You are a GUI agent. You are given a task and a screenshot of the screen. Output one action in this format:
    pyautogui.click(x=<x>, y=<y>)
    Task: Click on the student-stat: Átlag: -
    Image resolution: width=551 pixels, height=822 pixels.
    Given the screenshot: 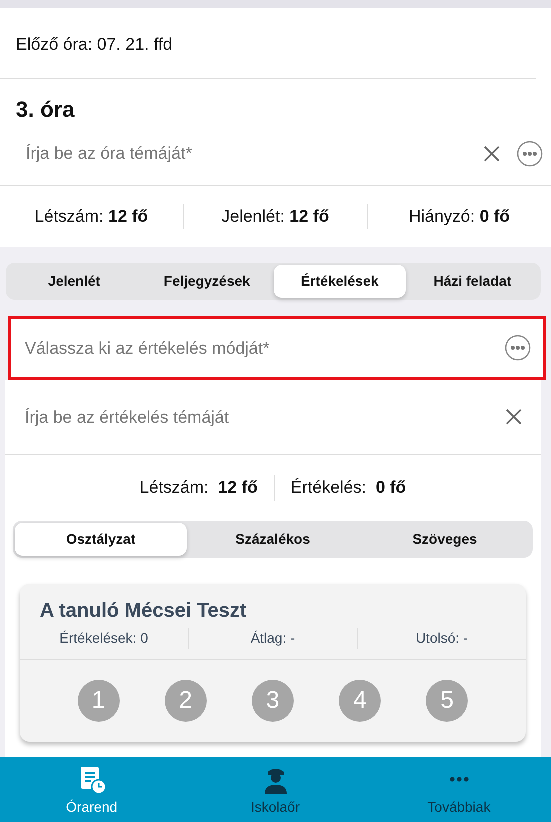 What is the action you would take?
    pyautogui.click(x=273, y=638)
    